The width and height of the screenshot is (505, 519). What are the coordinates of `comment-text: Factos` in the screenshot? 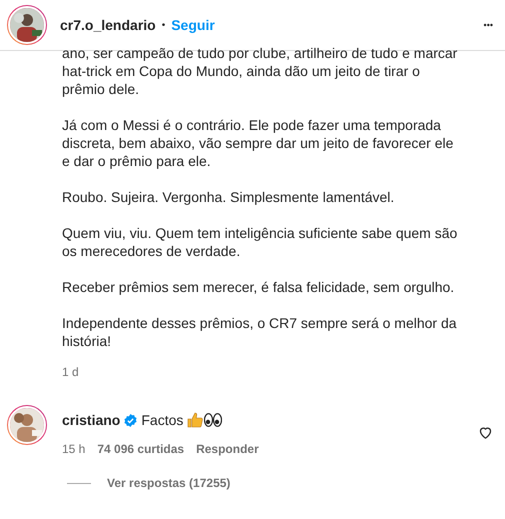 It's located at (162, 420).